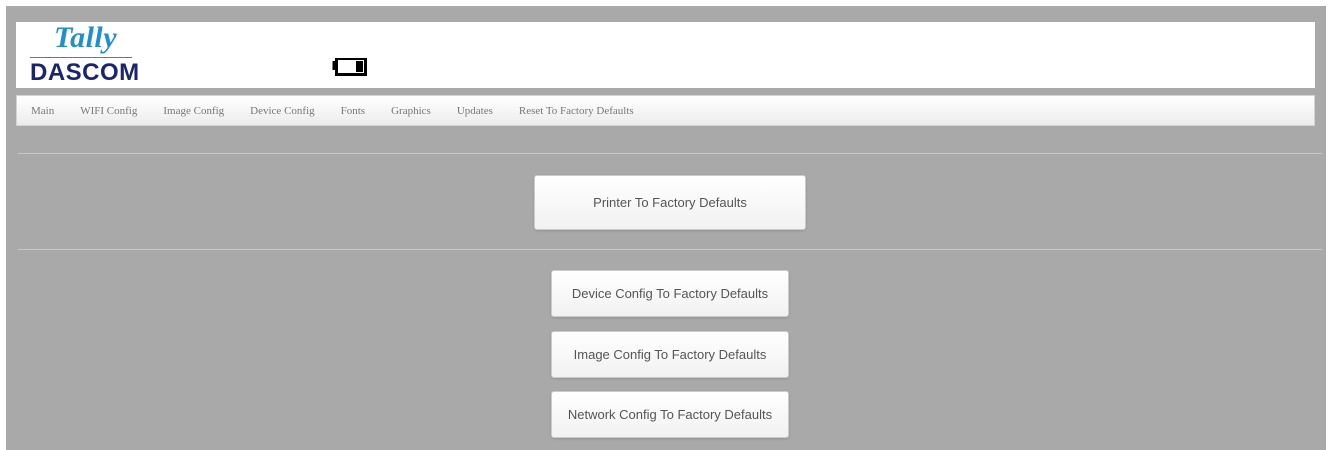 The image size is (1330, 450). What do you see at coordinates (665, 54) in the screenshot?
I see `header-banner: Tally DASCOM` at bounding box center [665, 54].